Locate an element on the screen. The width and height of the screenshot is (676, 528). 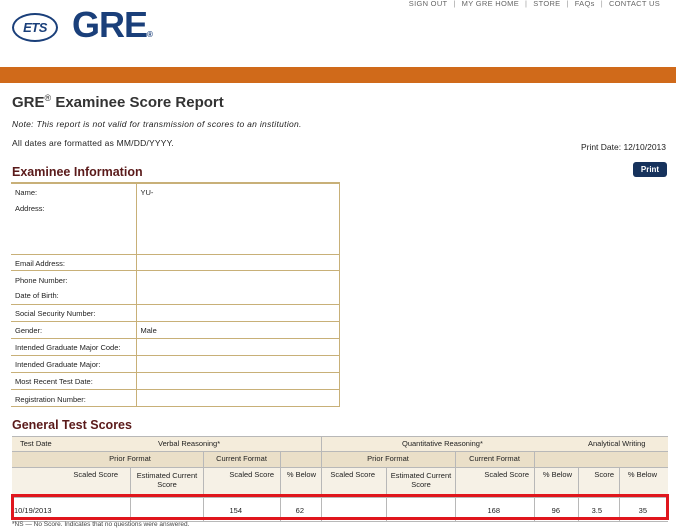
name-label: Name: is located at coordinates (26, 192).